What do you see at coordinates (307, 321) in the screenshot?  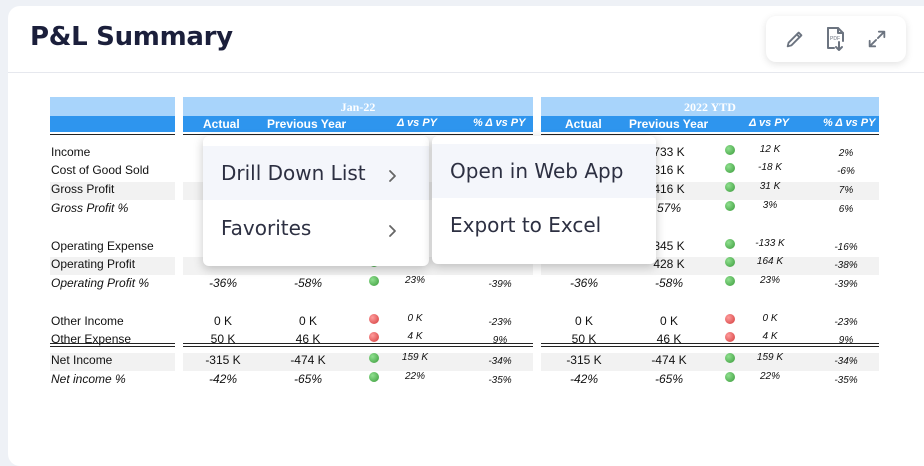 I see `cell-previous-year: 0 K` at bounding box center [307, 321].